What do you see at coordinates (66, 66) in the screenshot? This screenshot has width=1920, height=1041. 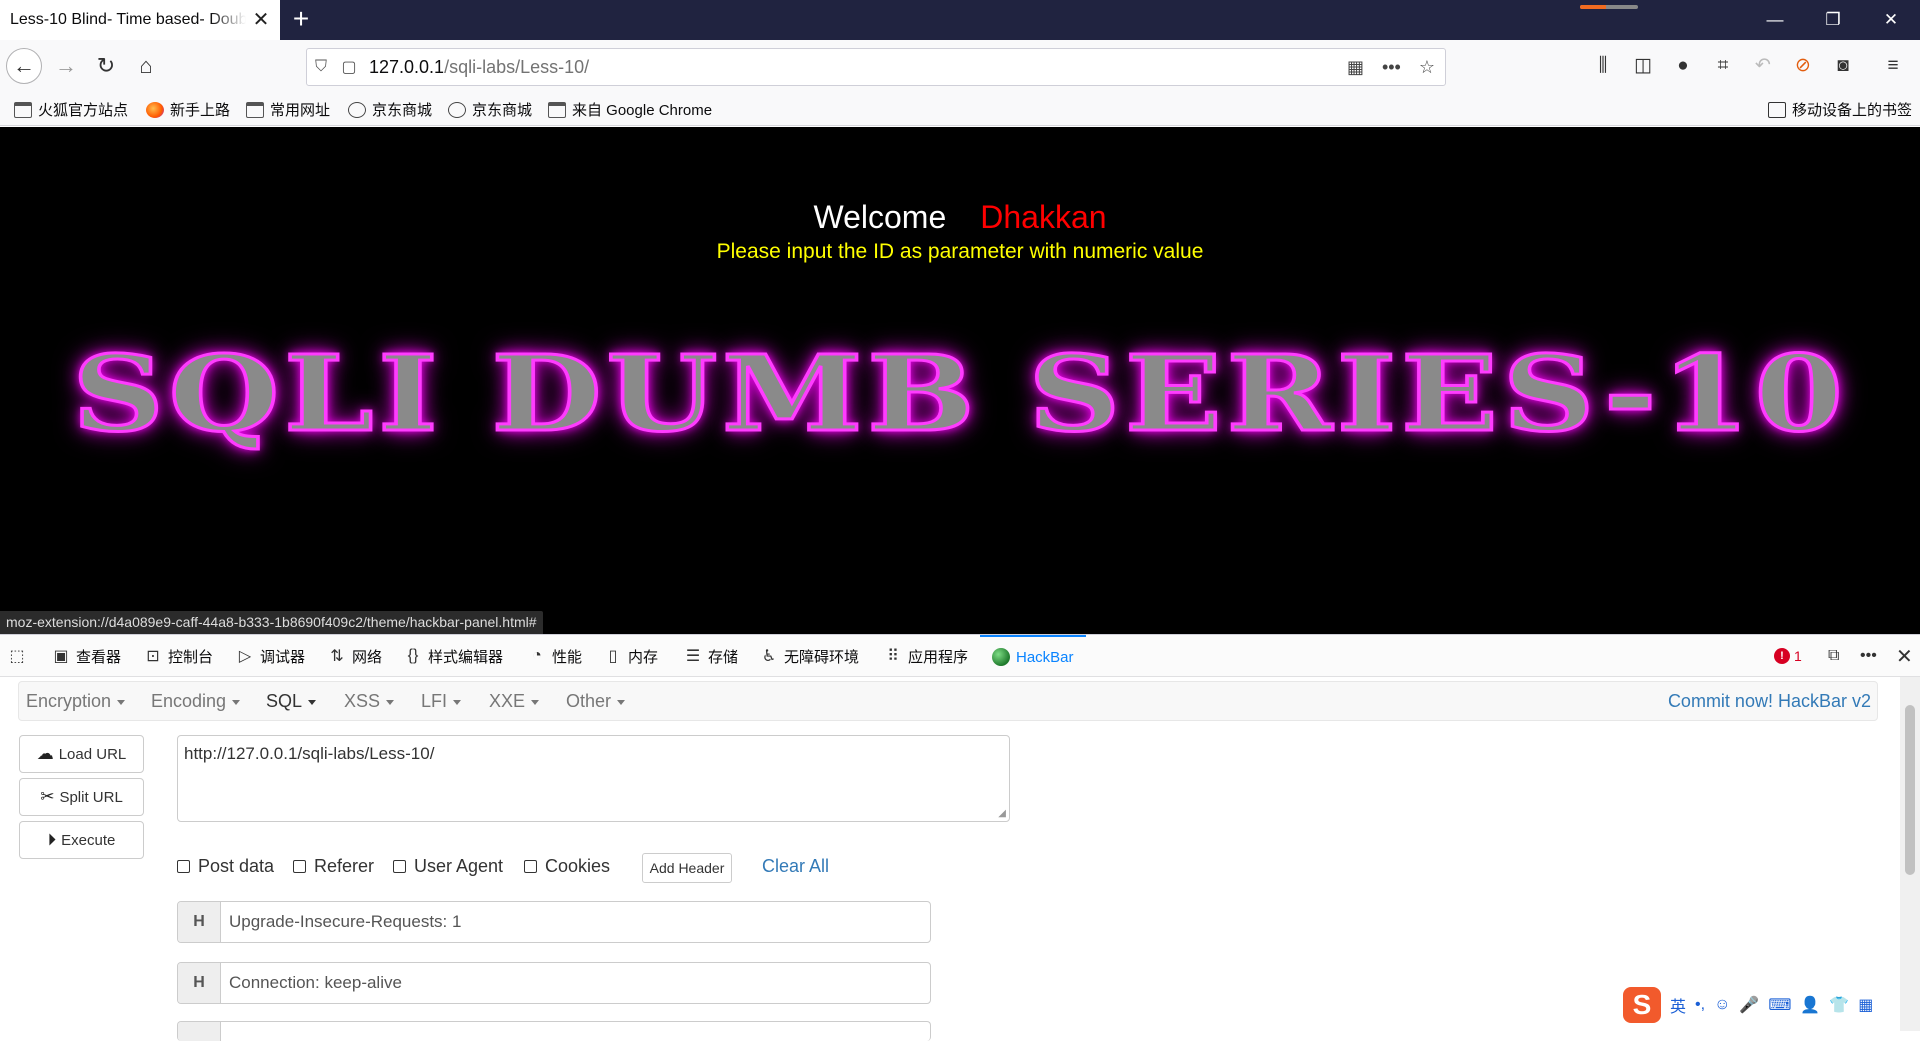 I see `forward-button: →` at bounding box center [66, 66].